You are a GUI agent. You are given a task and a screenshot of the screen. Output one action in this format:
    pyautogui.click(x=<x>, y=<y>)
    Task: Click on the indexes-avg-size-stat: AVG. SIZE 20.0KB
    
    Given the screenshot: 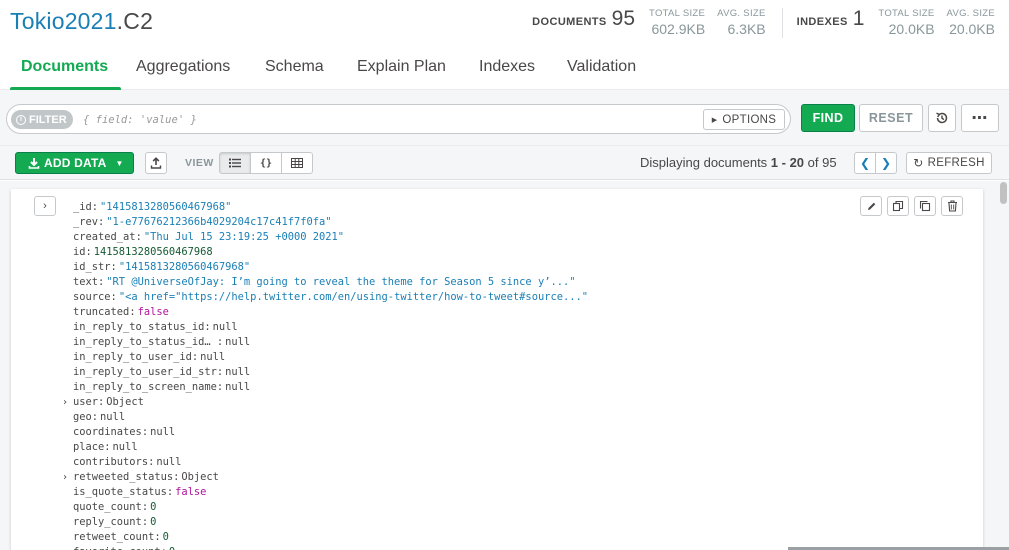 What is the action you would take?
    pyautogui.click(x=971, y=22)
    